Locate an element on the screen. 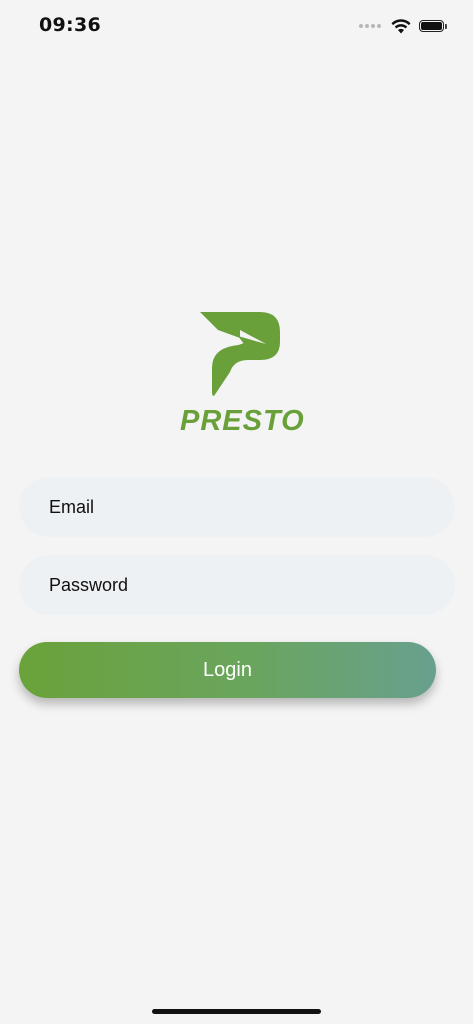  email-input is located at coordinates (237, 507).